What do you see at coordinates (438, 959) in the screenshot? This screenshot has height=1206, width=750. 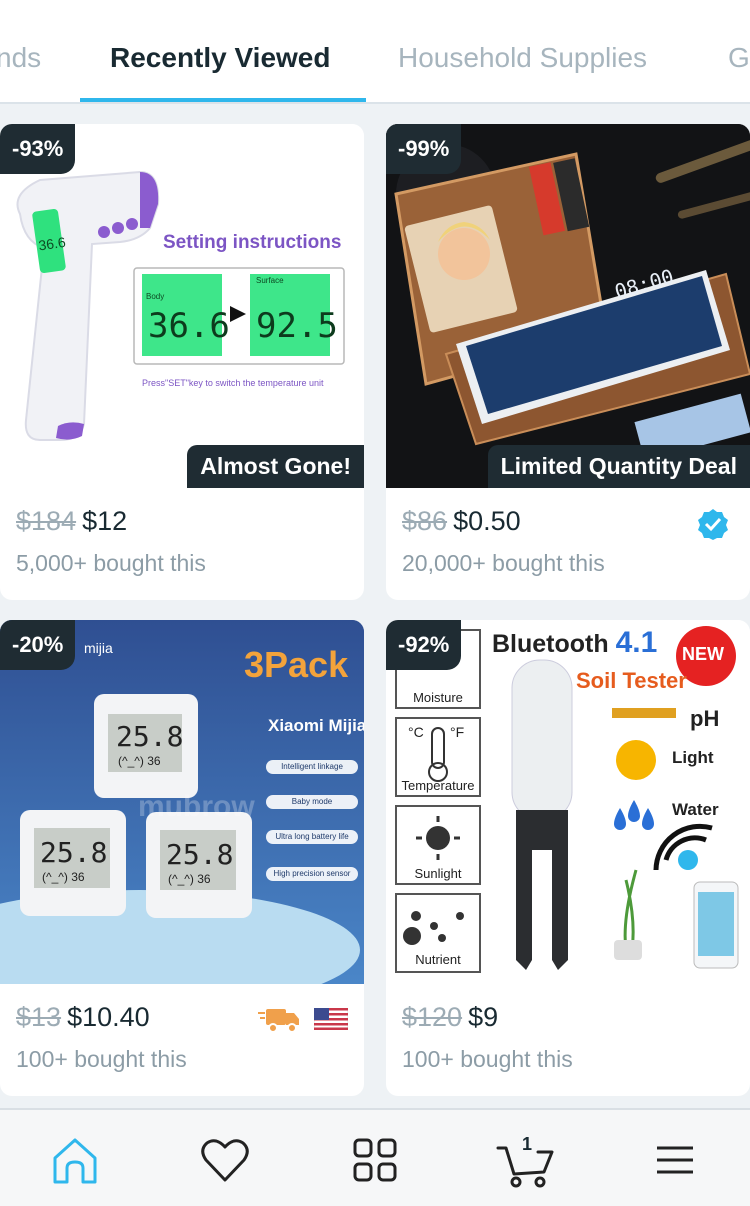 I see `nutrient-label: Nutrient` at bounding box center [438, 959].